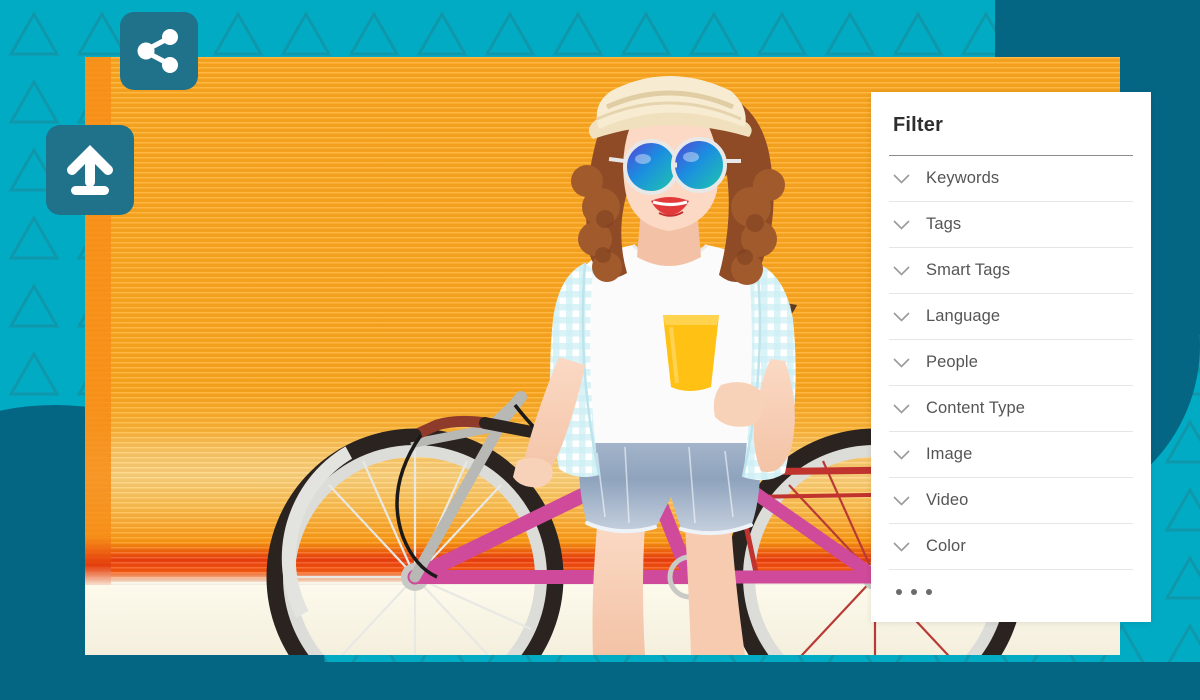 This screenshot has width=1200, height=700. I want to click on filter-row-image: Image, so click(1011, 455).